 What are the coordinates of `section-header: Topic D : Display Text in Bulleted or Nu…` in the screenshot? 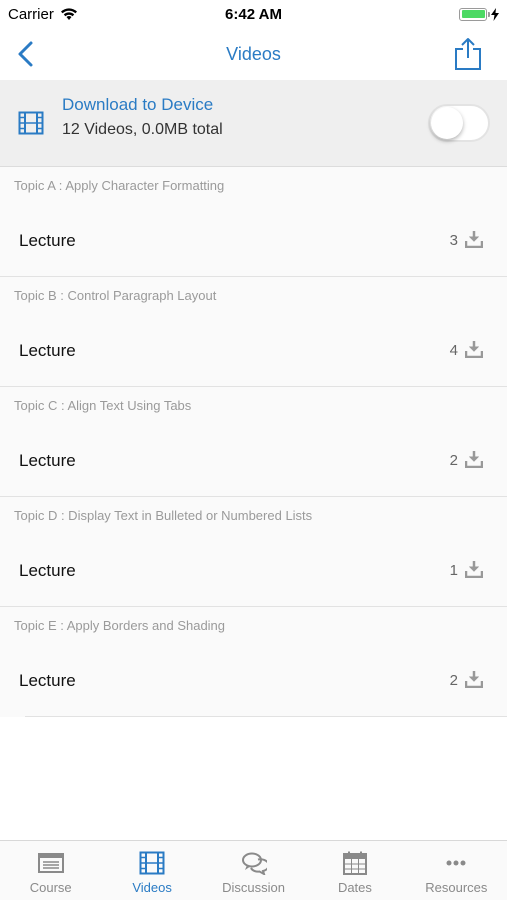 It's located at (163, 515).